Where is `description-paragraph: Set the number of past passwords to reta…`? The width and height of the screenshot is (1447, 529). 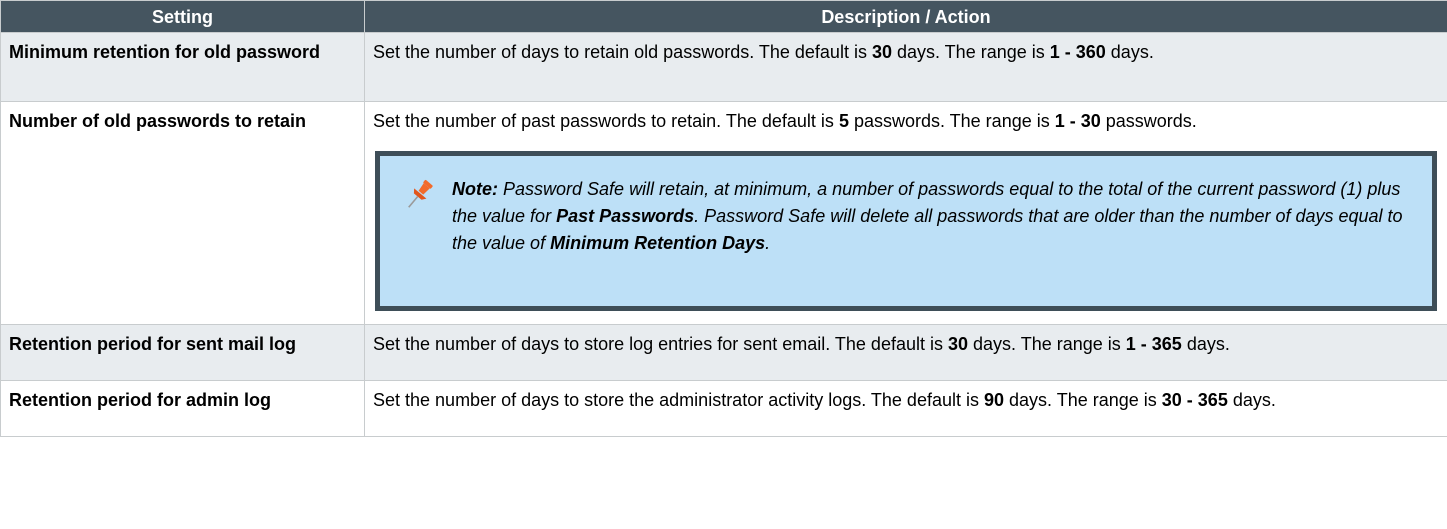 description-paragraph: Set the number of past passwords to reta… is located at coordinates (906, 121).